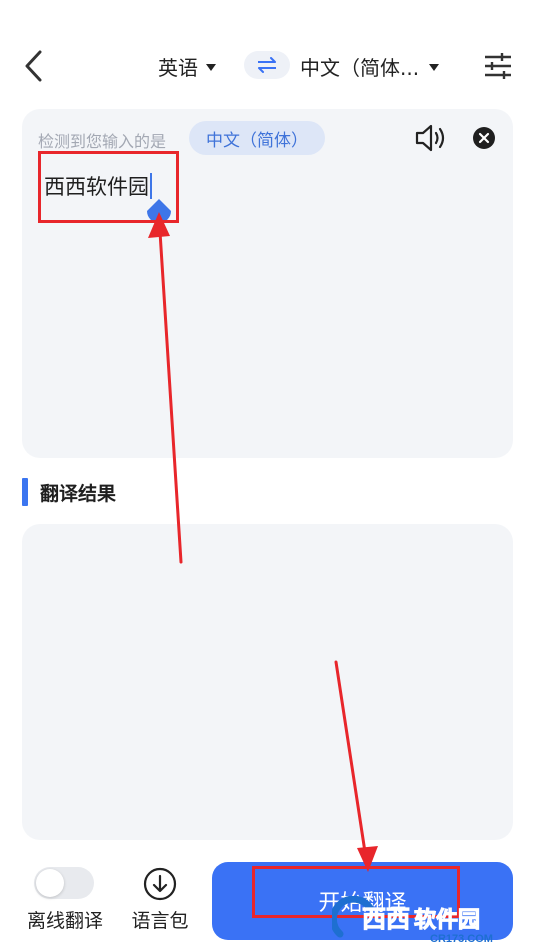 This screenshot has width=535, height=951. I want to click on clear-input-button, so click(484, 138).